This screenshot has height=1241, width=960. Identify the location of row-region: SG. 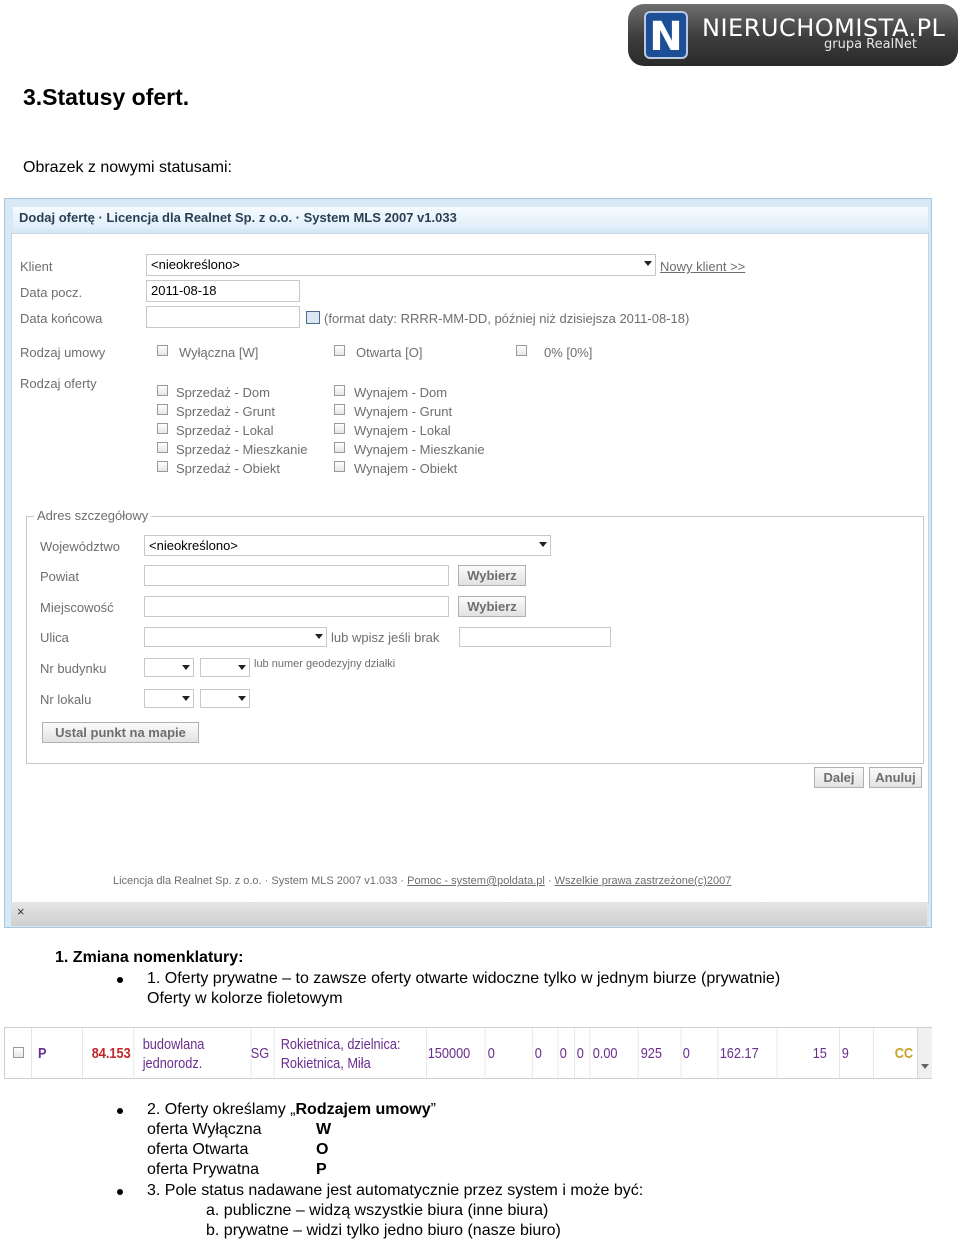
(262, 1053).